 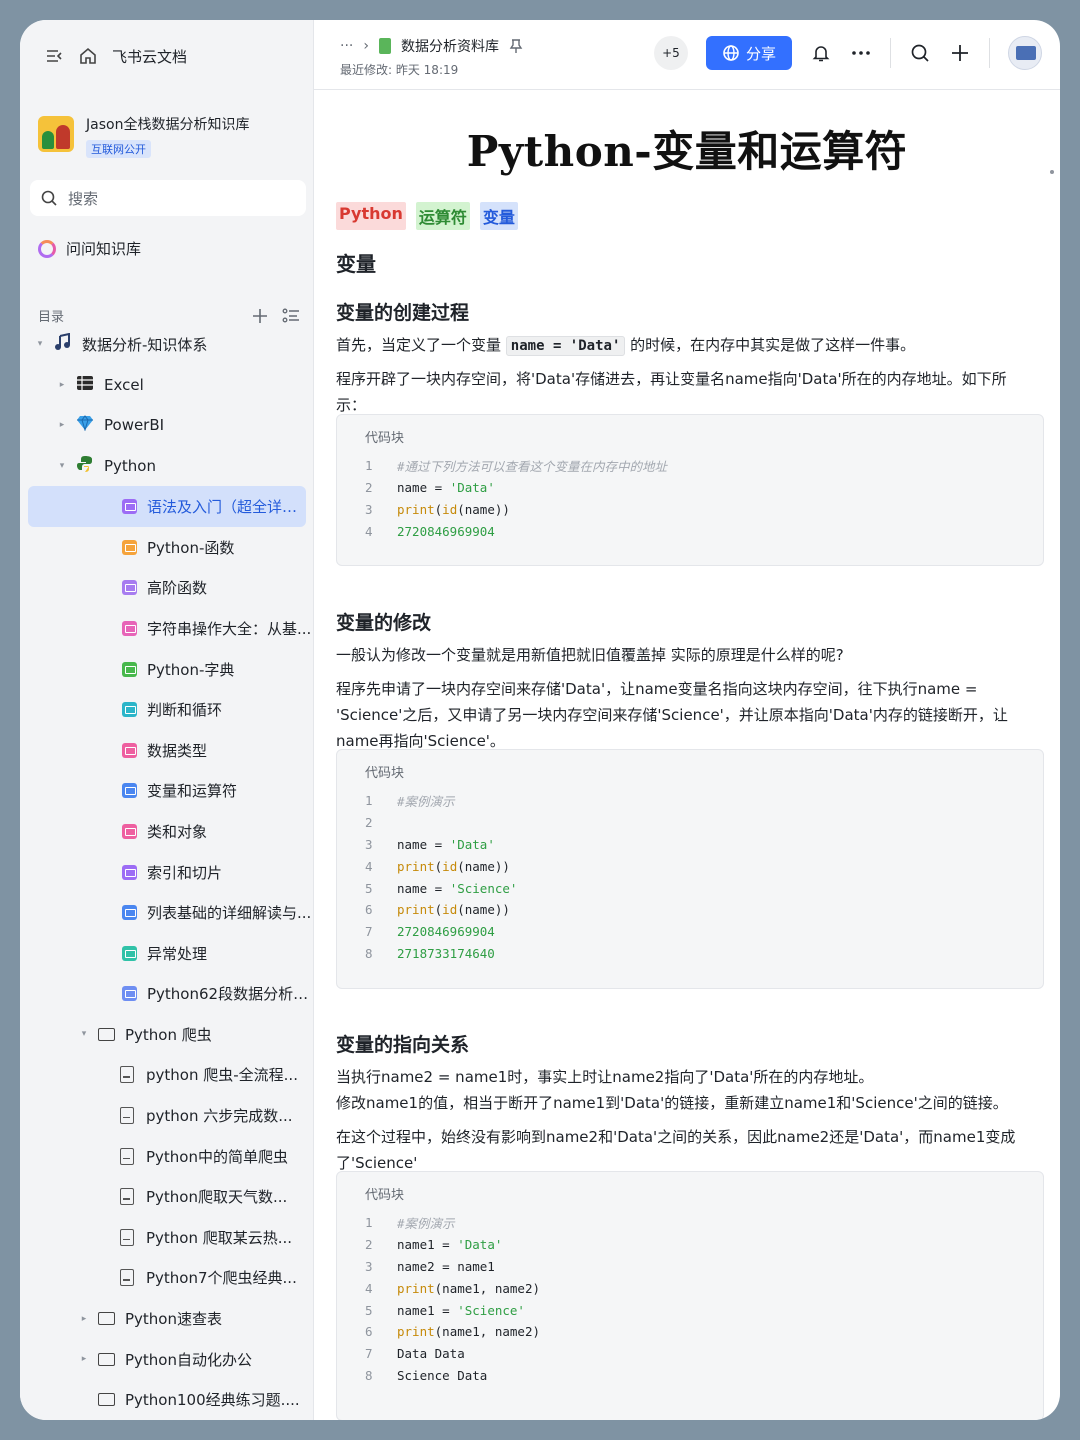 What do you see at coordinates (54, 56) in the screenshot?
I see `collapse-sidebar-icon` at bounding box center [54, 56].